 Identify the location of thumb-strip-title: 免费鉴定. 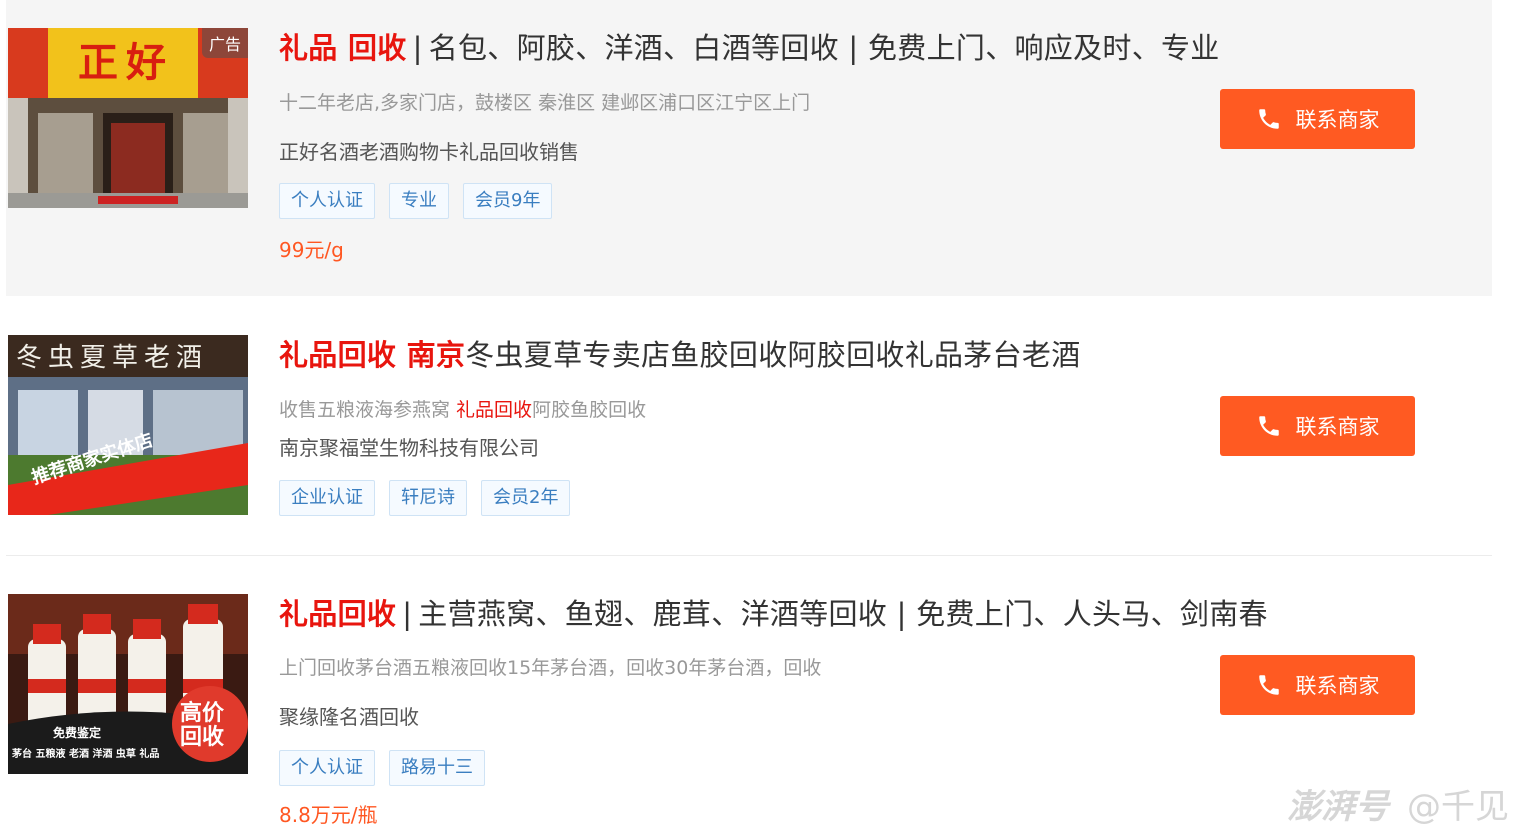
(77, 733).